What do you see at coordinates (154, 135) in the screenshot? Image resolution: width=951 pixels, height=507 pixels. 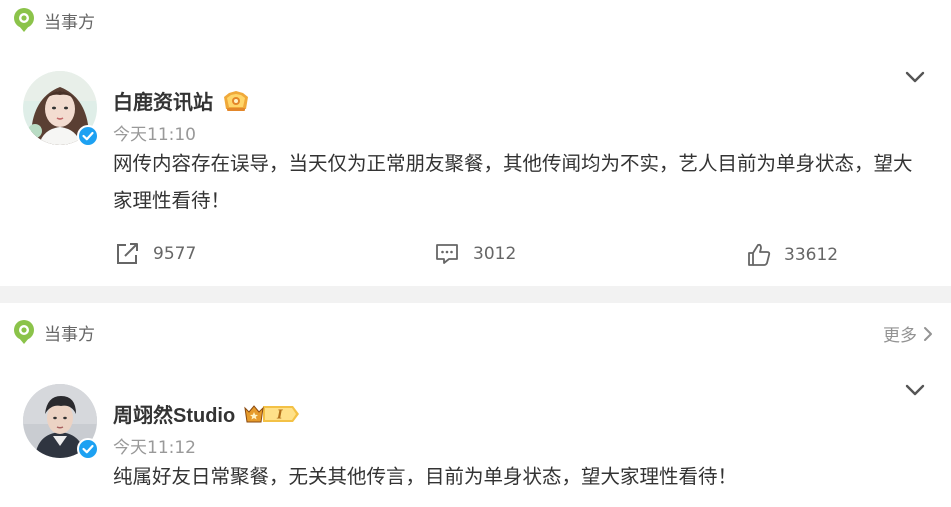 I see `post-time: 今天11:10` at bounding box center [154, 135].